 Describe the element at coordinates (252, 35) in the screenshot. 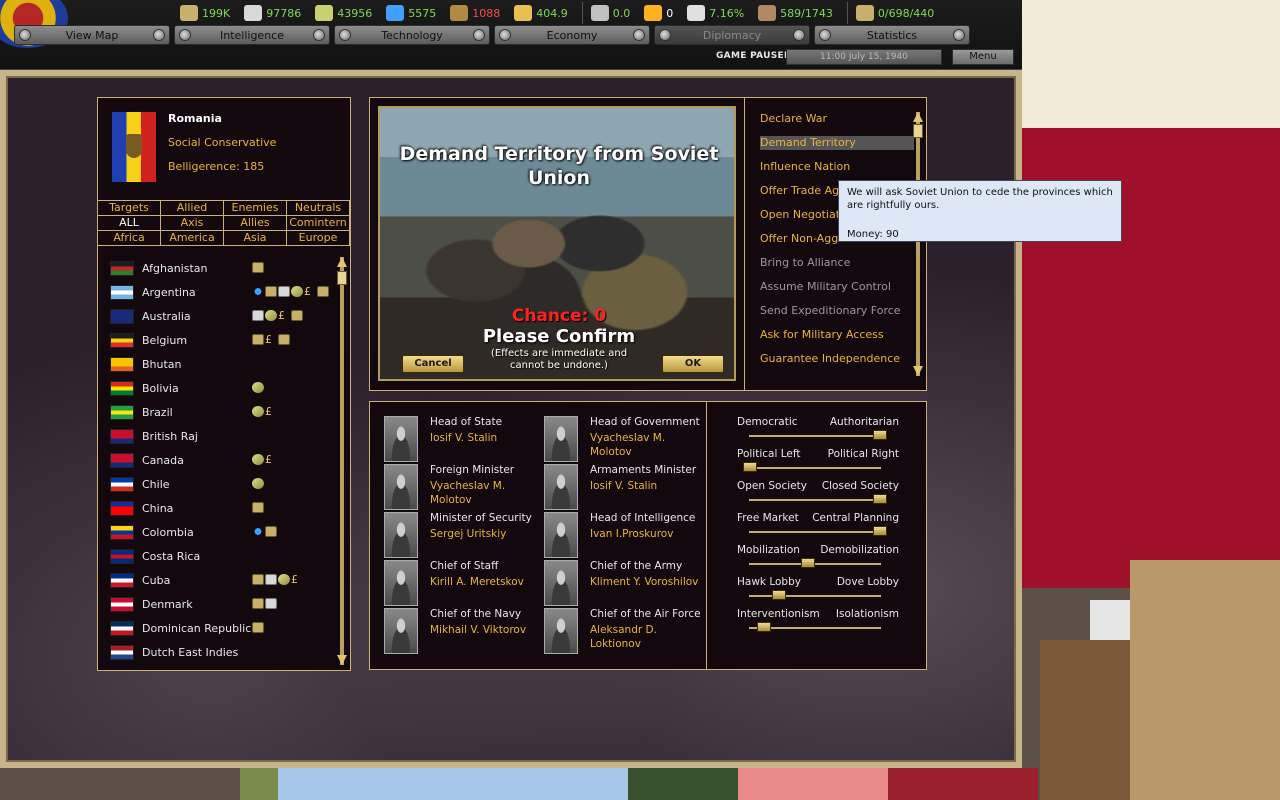

I see `tab-intelligence: Intelligence` at that location.